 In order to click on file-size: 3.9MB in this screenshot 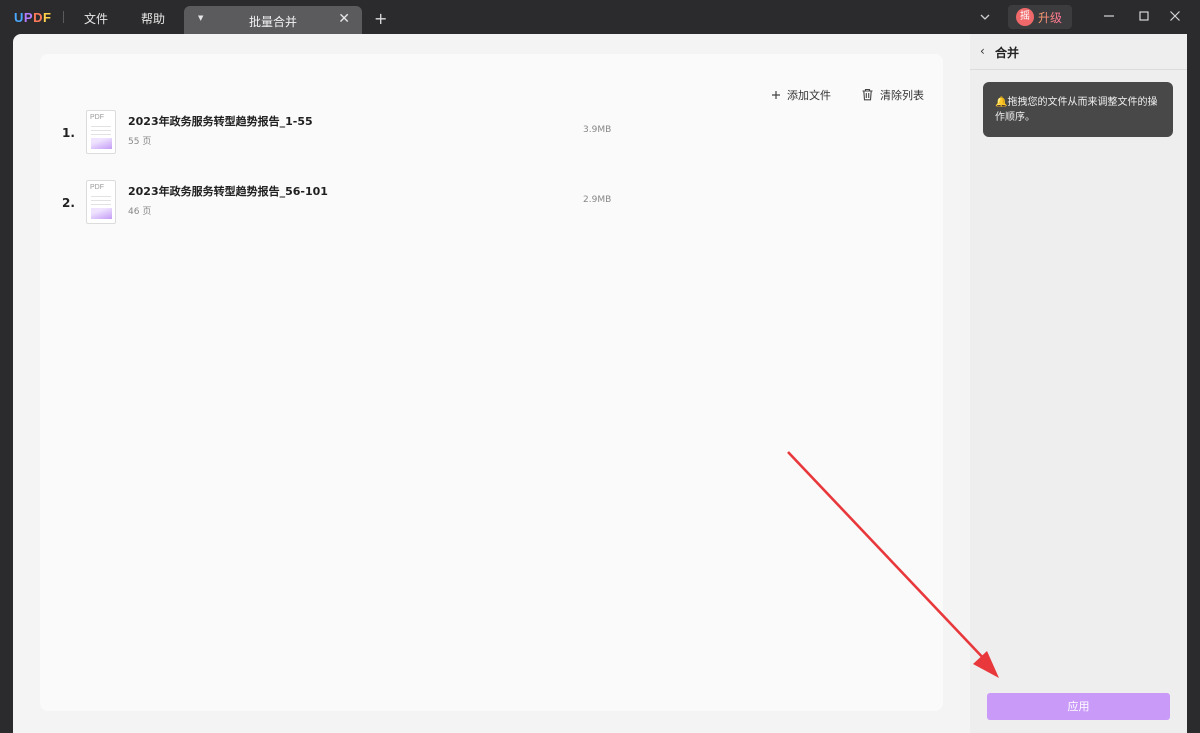, I will do `click(597, 130)`.